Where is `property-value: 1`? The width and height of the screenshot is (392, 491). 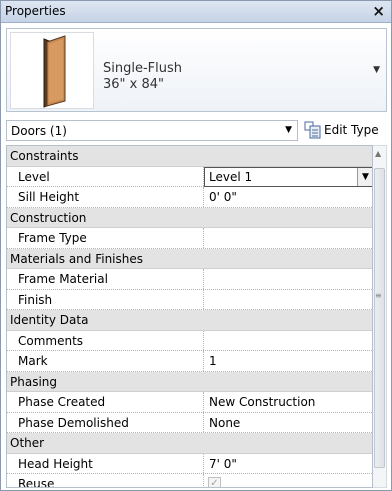
property-value: 1 is located at coordinates (213, 361).